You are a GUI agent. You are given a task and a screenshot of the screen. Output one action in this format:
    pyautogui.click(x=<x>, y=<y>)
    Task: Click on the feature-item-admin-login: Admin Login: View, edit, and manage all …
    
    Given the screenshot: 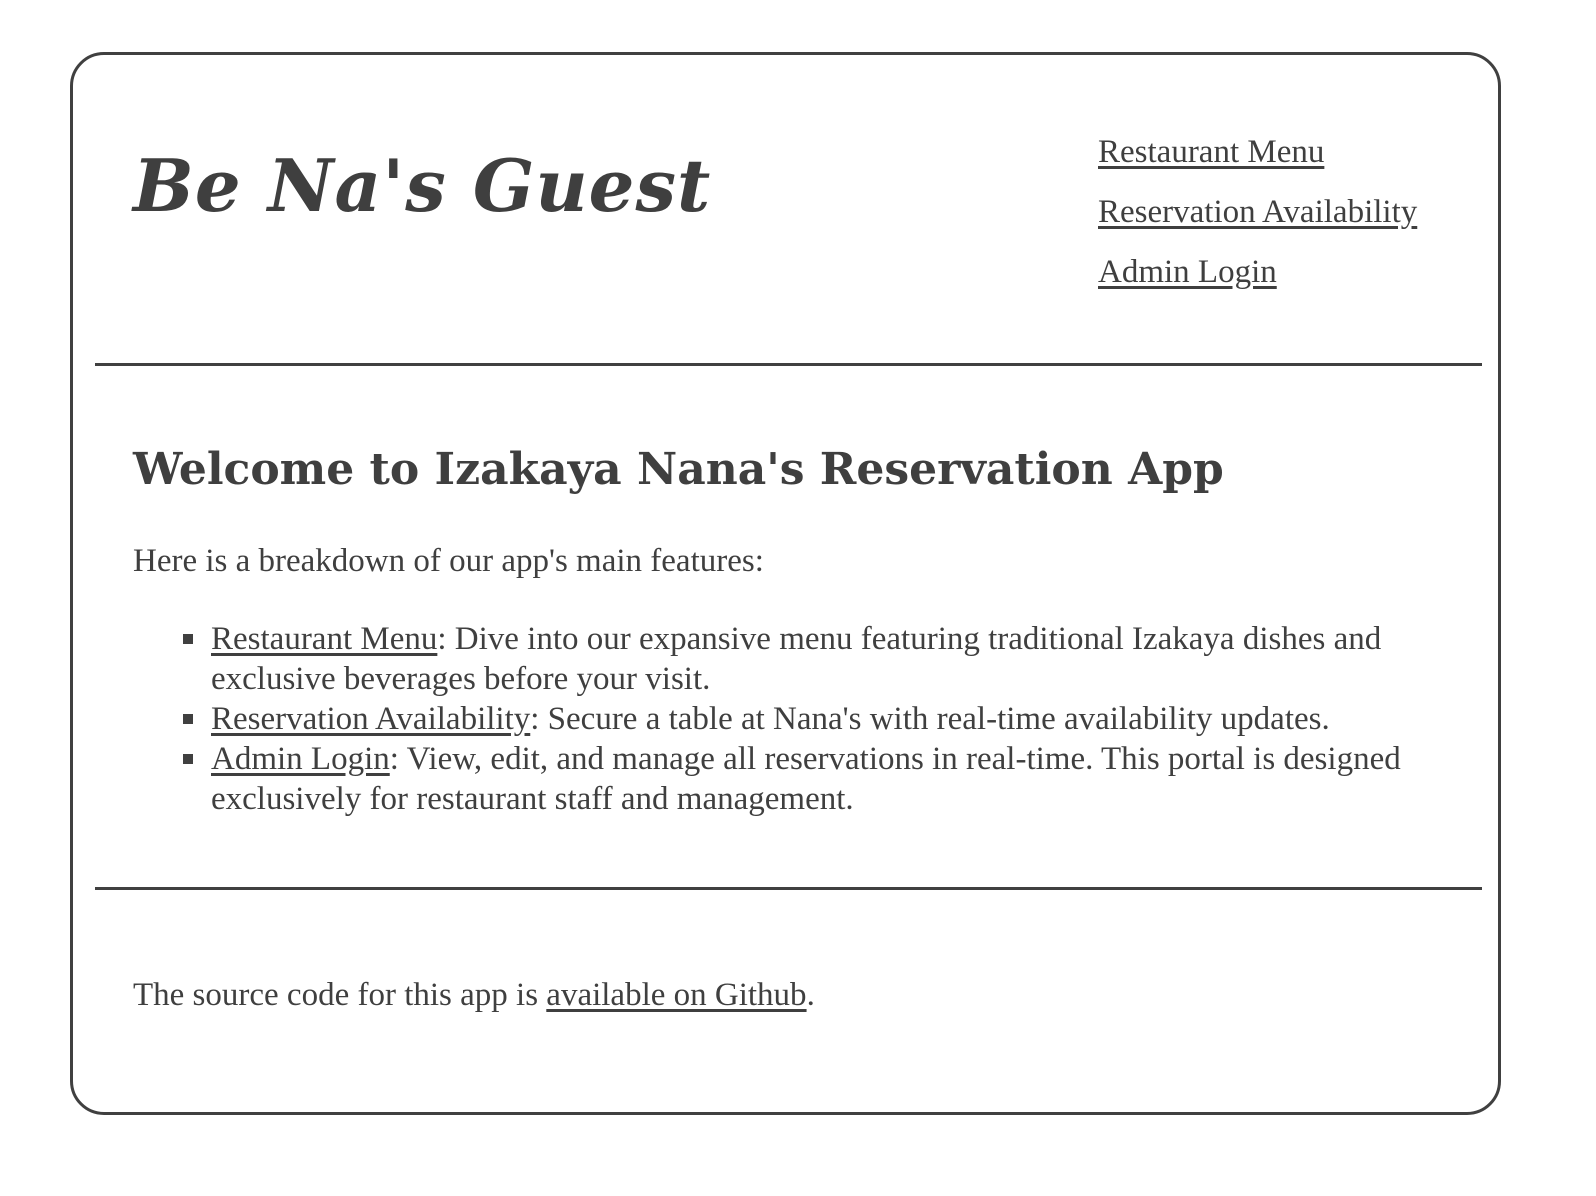 What is the action you would take?
    pyautogui.click(x=823, y=779)
    